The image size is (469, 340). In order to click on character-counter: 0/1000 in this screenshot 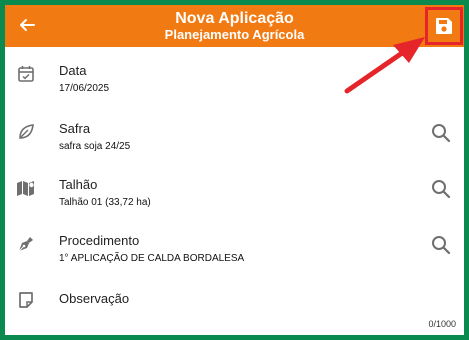, I will do `click(442, 324)`.